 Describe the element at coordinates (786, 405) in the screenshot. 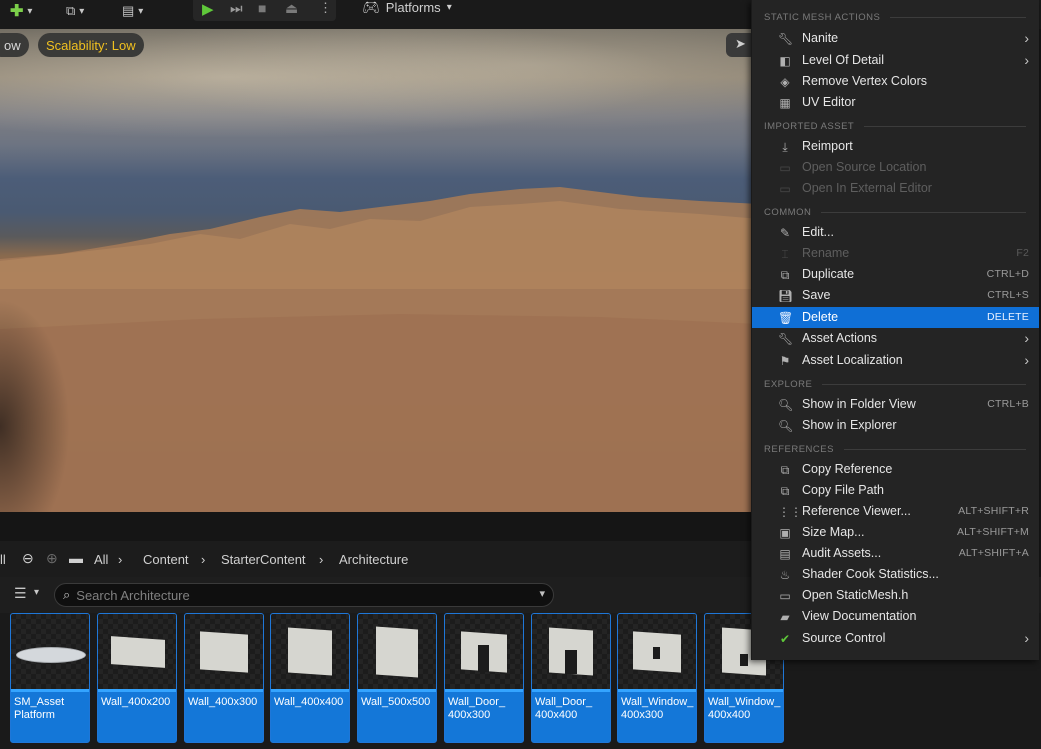

I see `folder-search-icon: 🔍︎` at that location.